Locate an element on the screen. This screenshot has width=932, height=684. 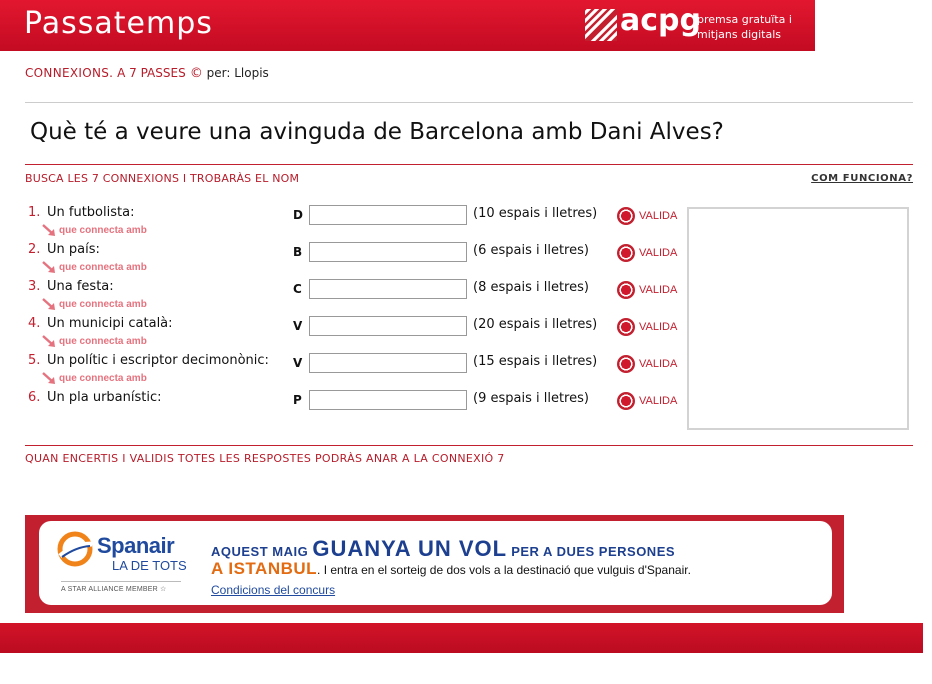
clue-length-hint: (9 espais i lletres) is located at coordinates (531, 398).